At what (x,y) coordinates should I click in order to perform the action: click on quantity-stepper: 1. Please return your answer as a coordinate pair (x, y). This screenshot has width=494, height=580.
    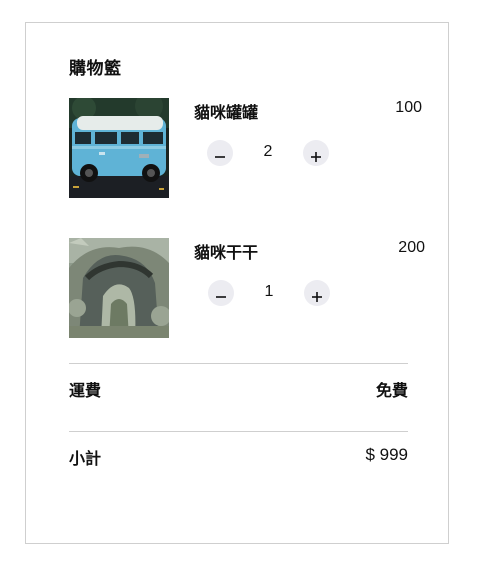
    Looking at the image, I should click on (269, 294).